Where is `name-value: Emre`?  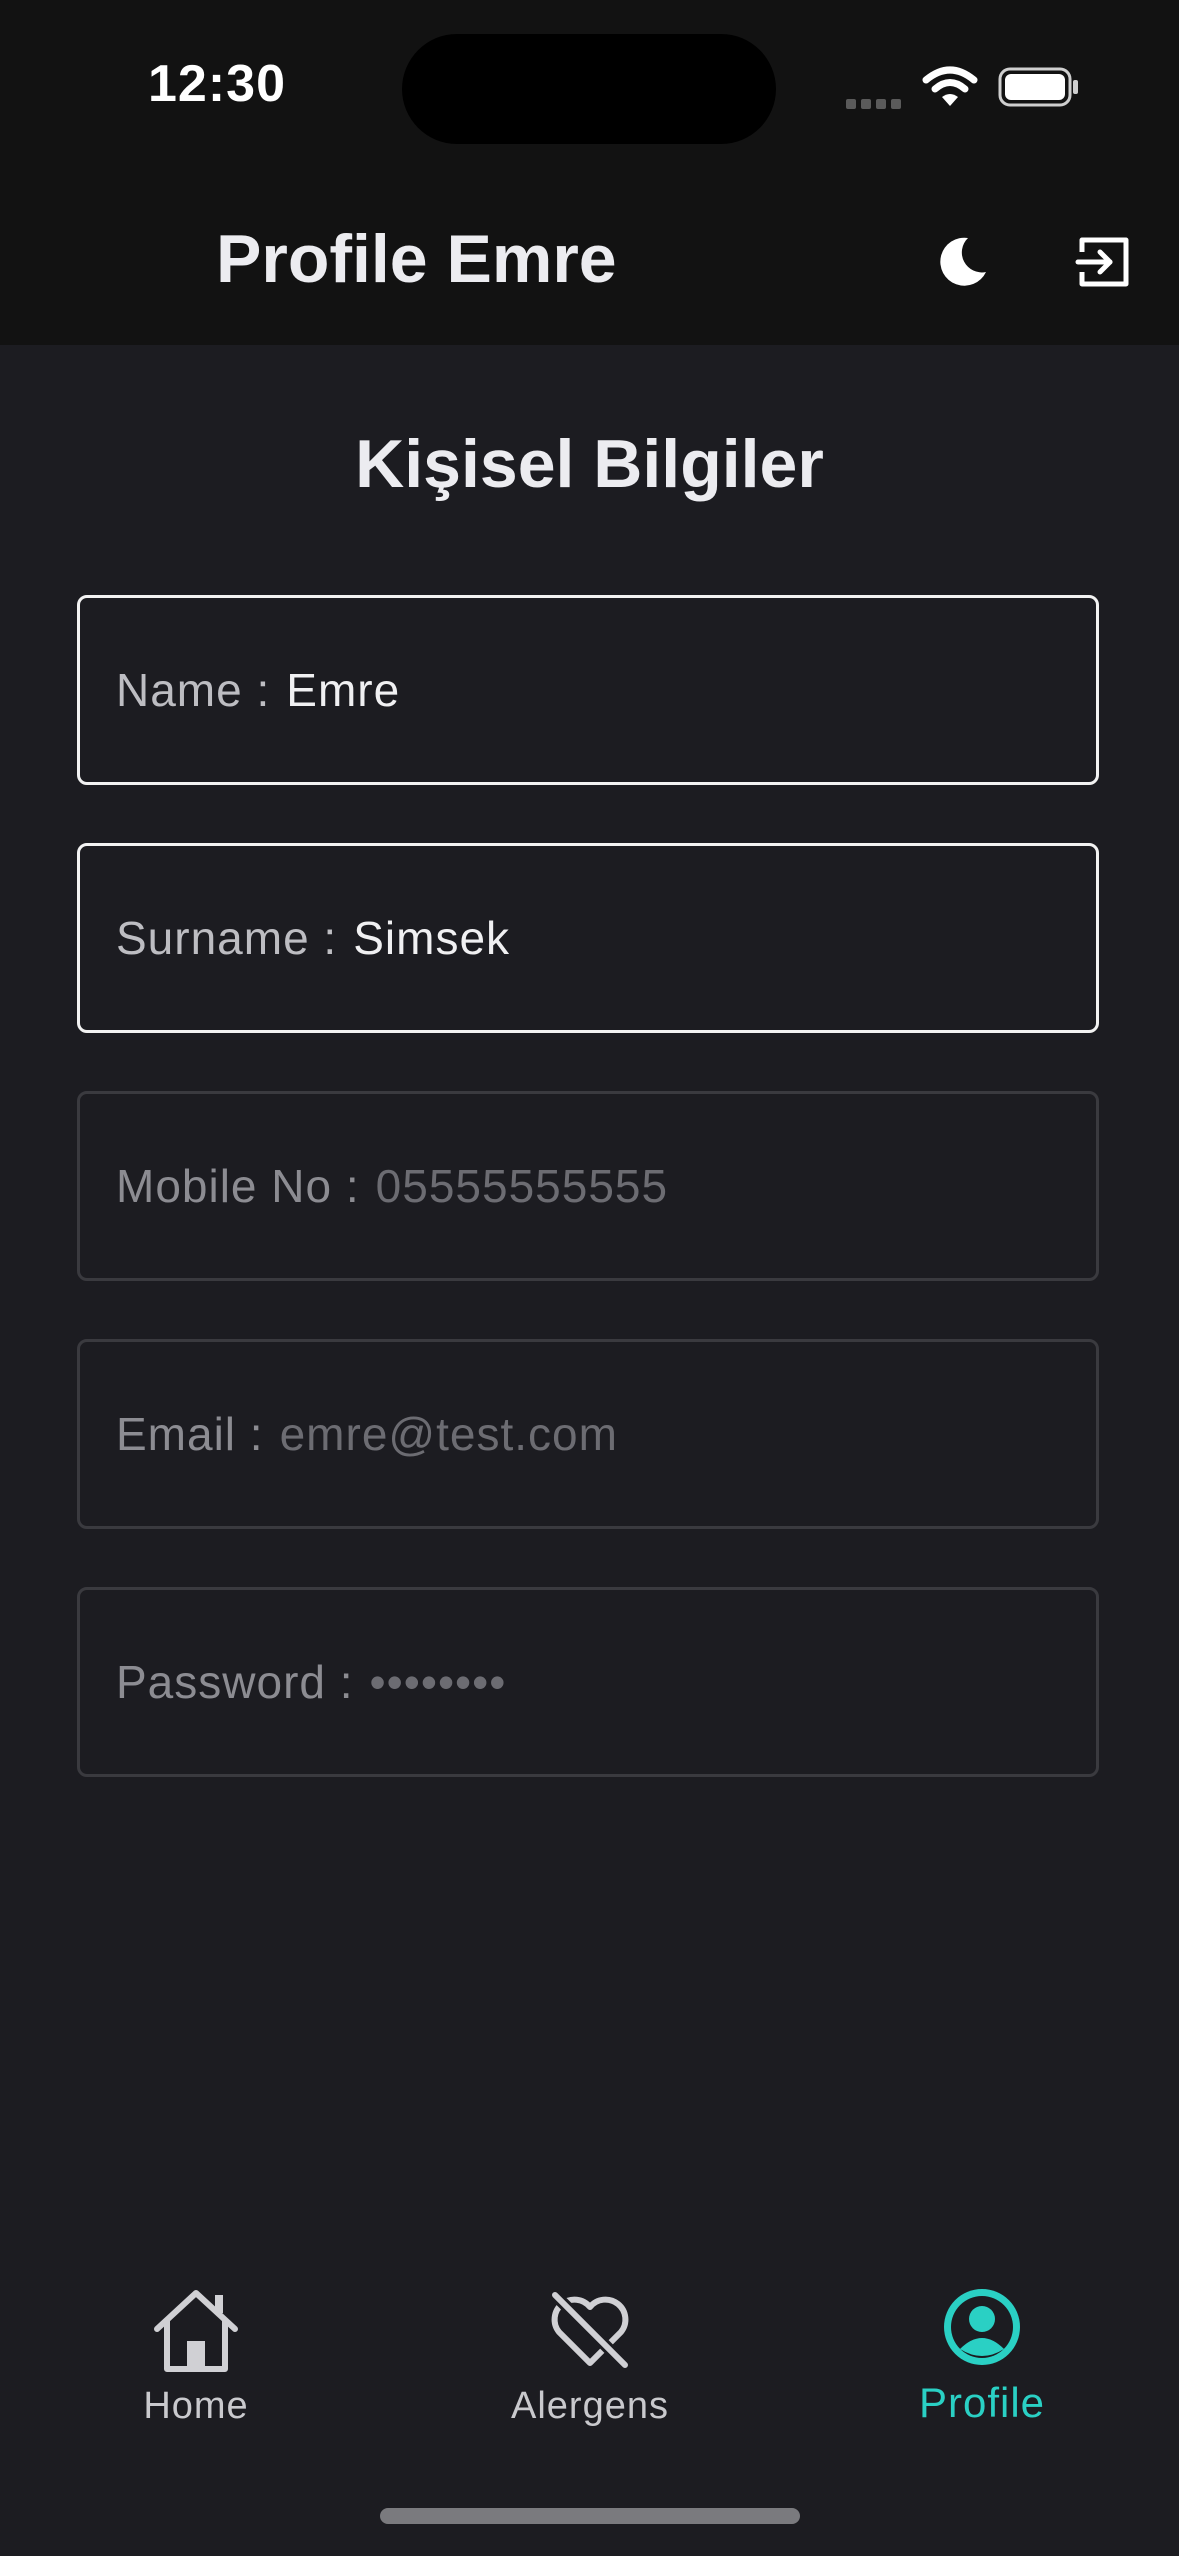
name-value: Emre is located at coordinates (343, 690).